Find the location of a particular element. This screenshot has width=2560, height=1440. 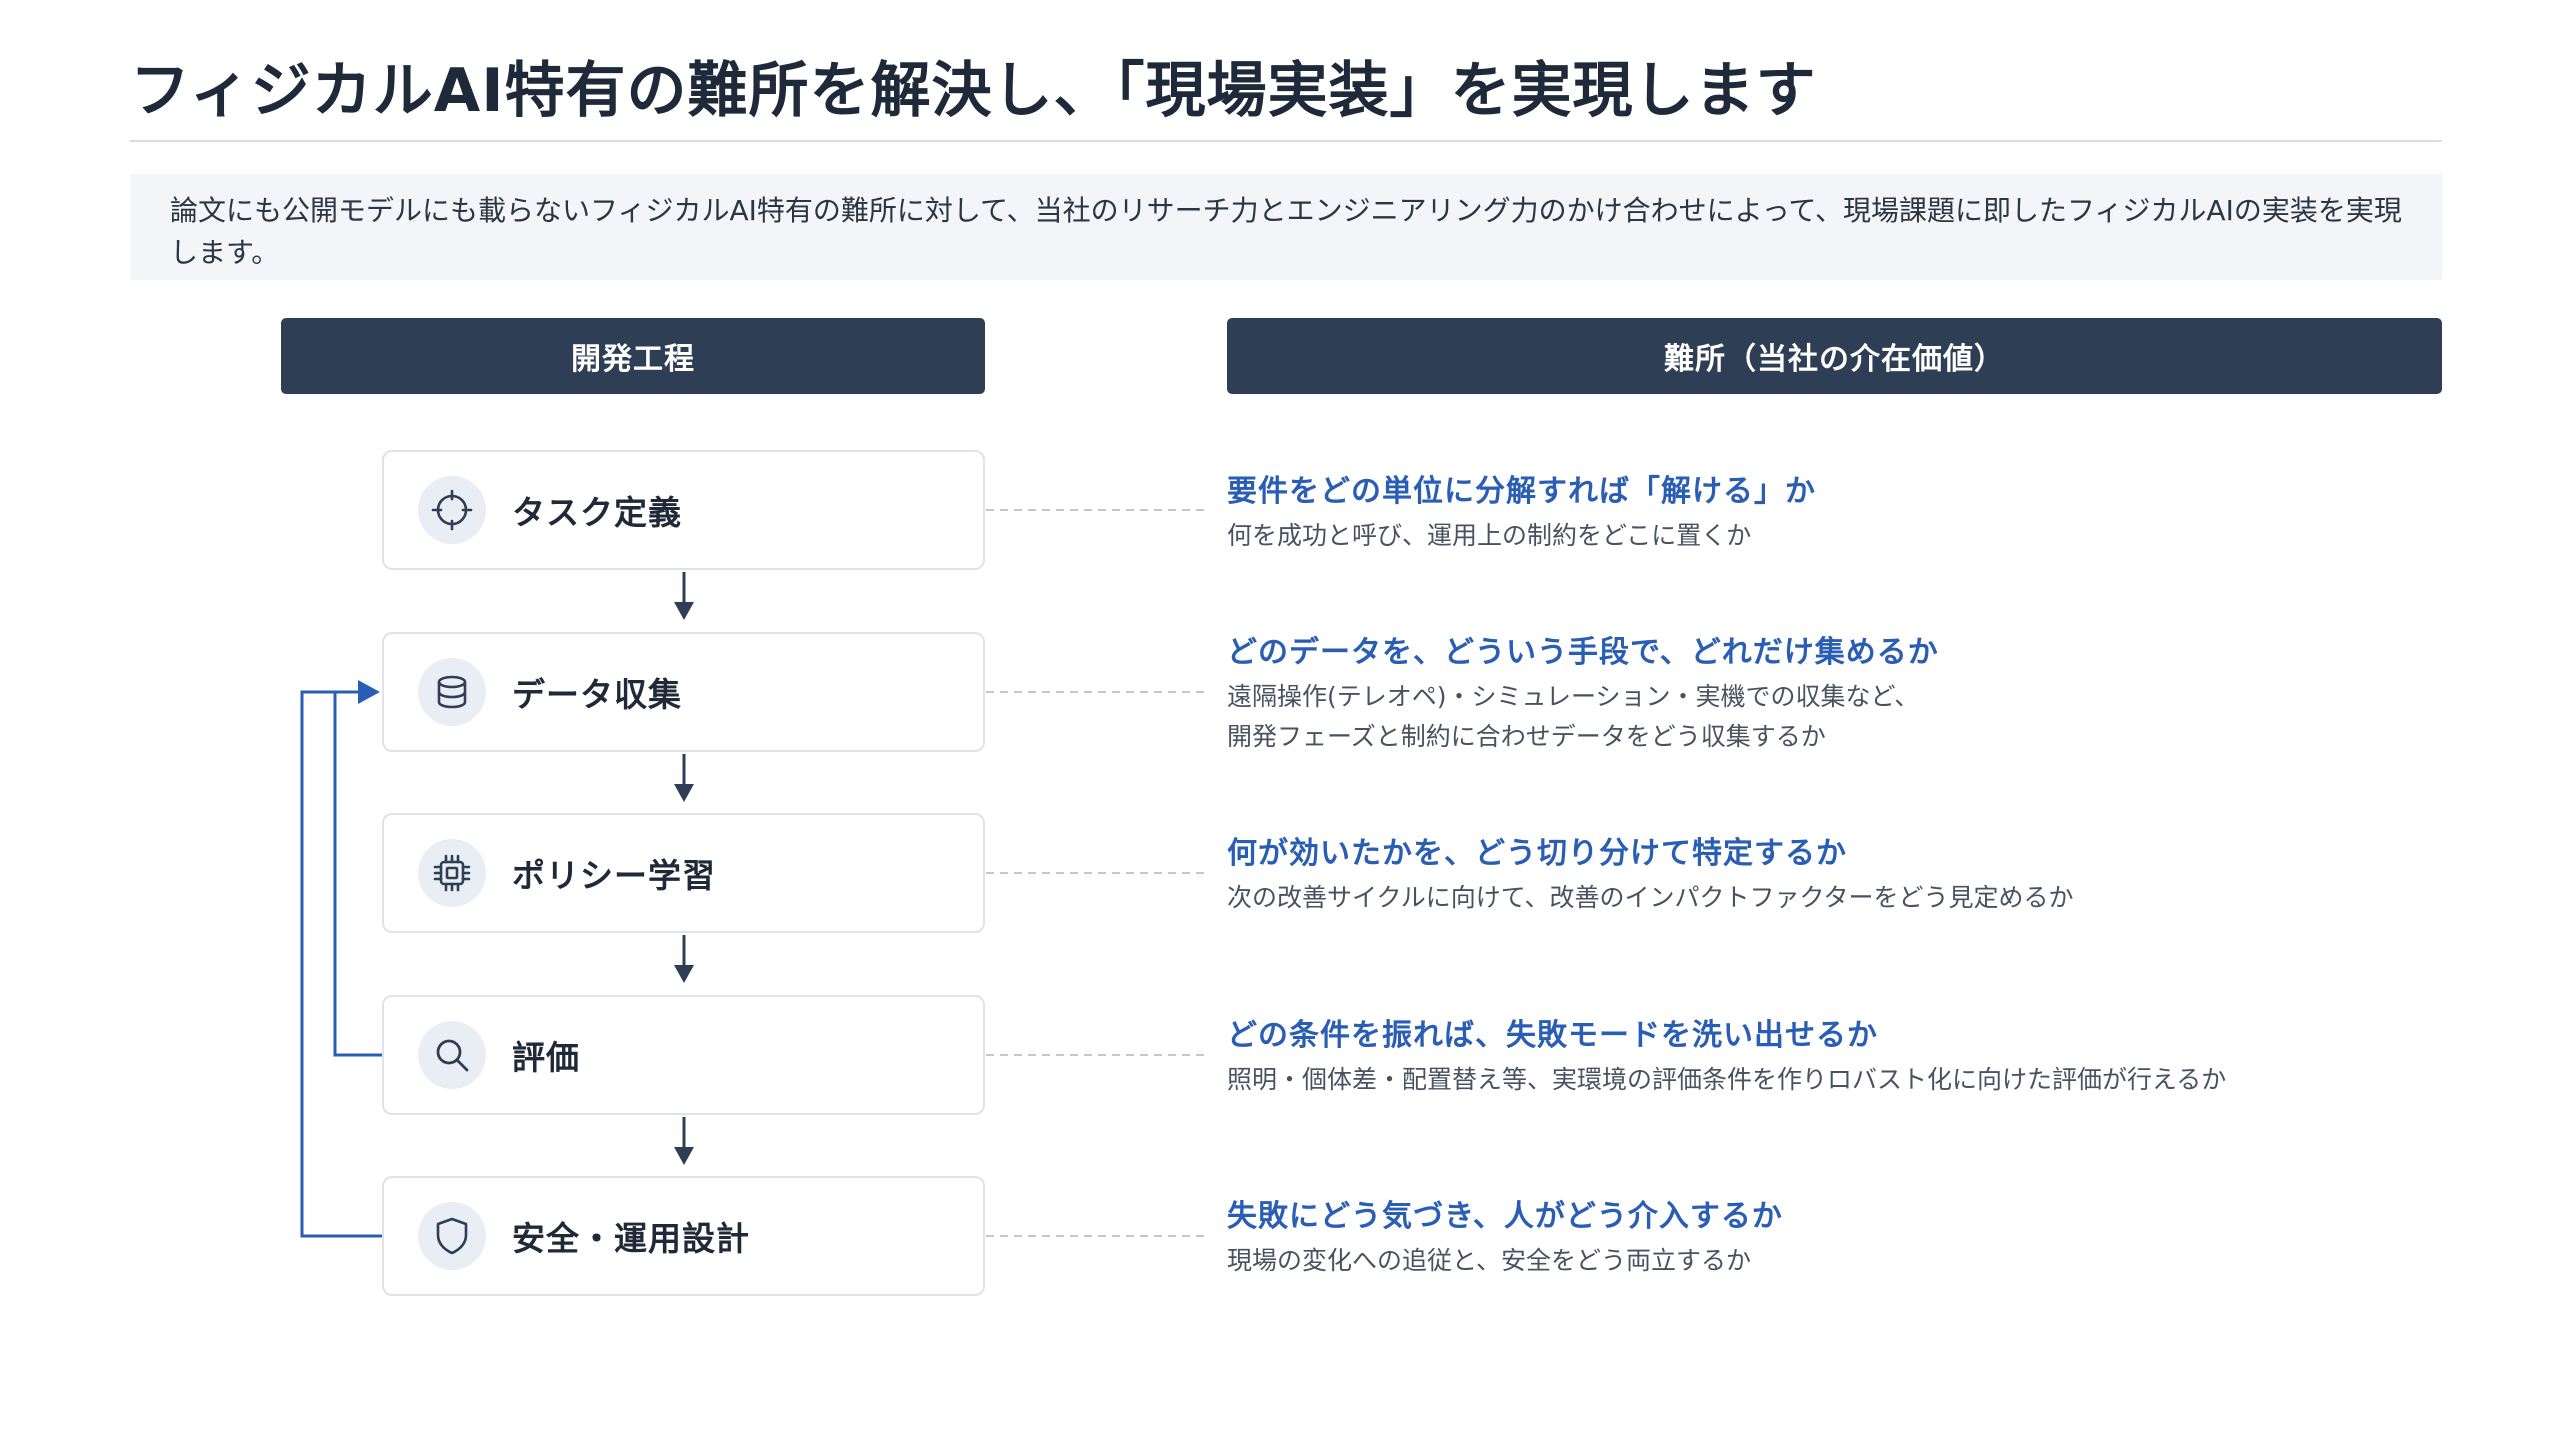

feedback-arrowhead is located at coordinates (369, 692).